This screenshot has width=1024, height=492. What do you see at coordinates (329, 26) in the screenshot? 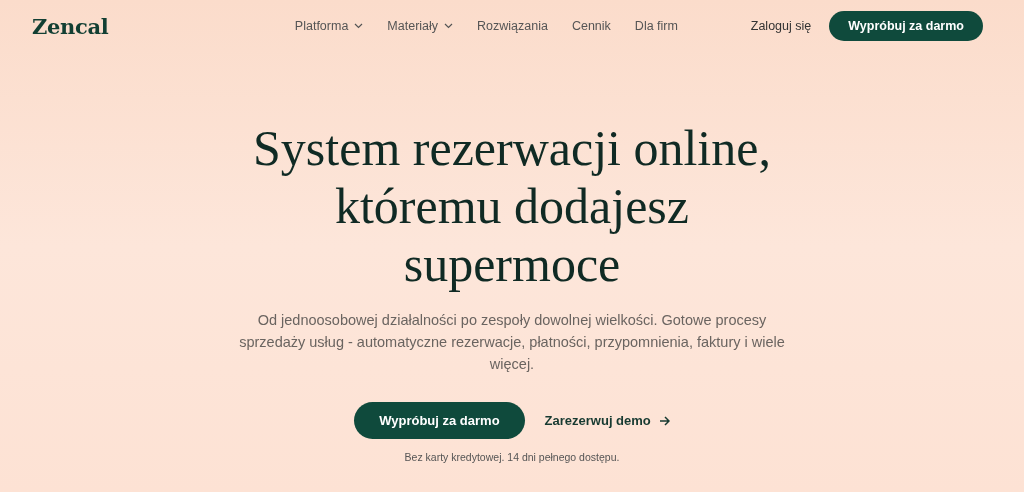
I see `nav-link: Platforma` at bounding box center [329, 26].